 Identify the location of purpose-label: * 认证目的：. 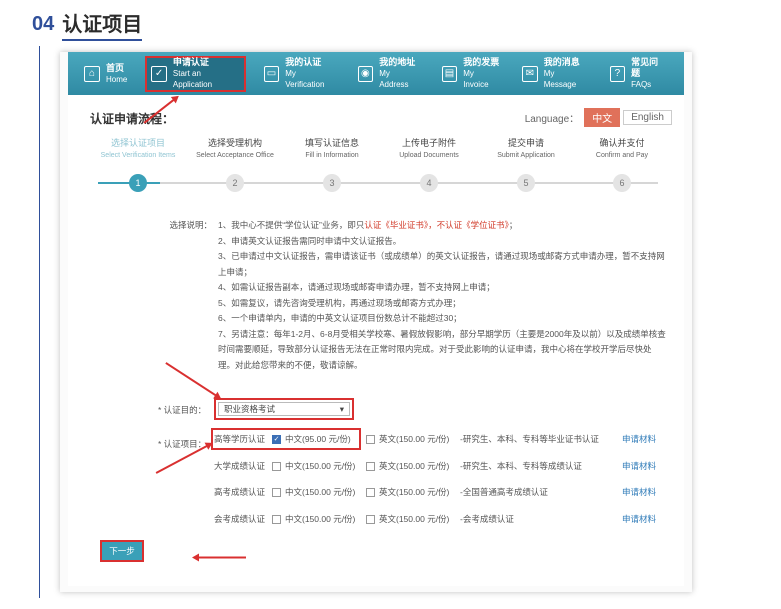
(182, 410).